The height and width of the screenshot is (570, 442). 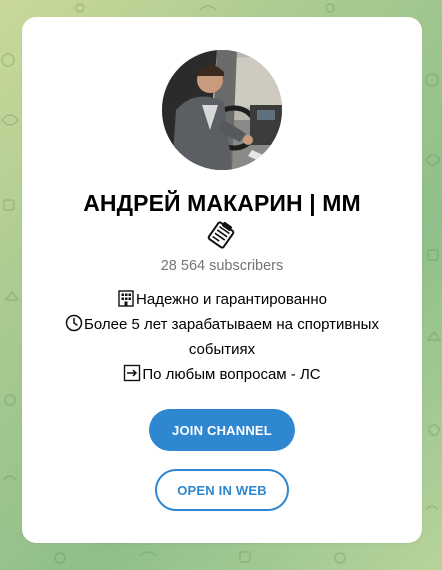 I want to click on arrow-right-icon, so click(x=132, y=373).